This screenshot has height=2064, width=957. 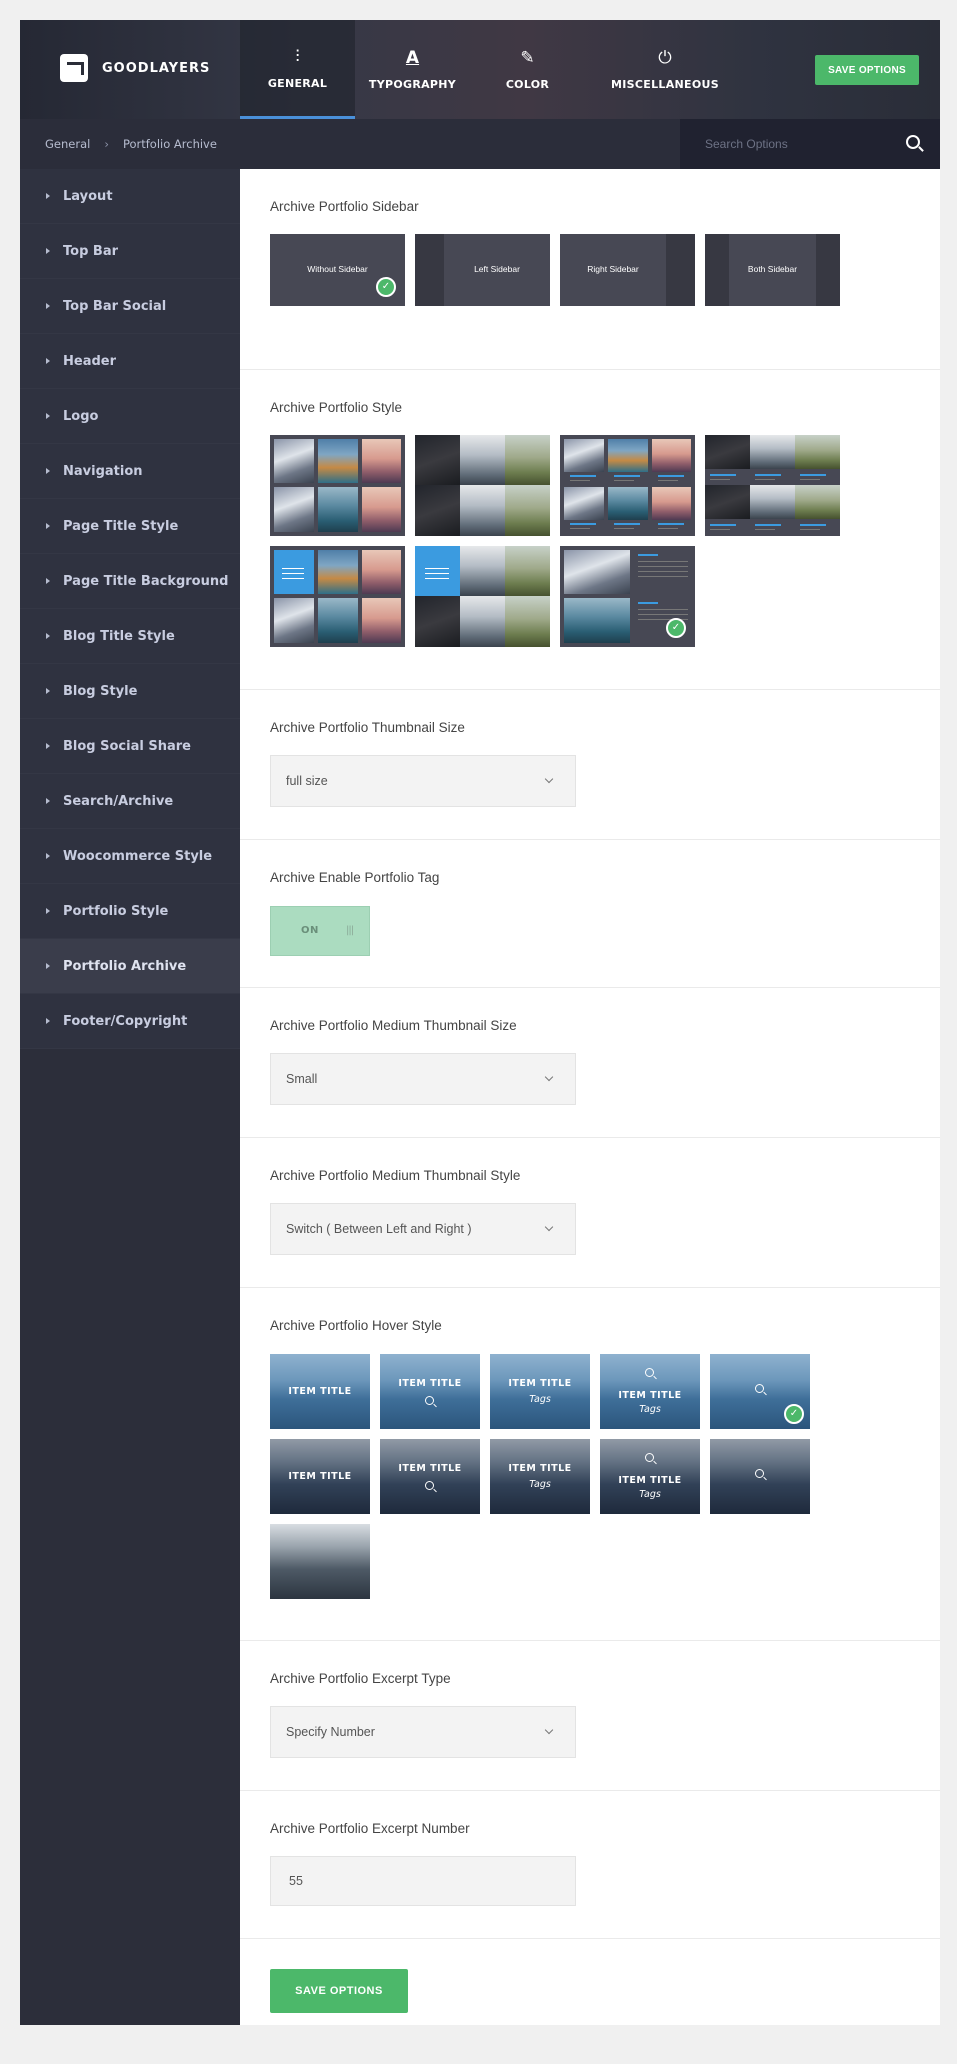 I want to click on hover-tags: Tags, so click(x=540, y=1399).